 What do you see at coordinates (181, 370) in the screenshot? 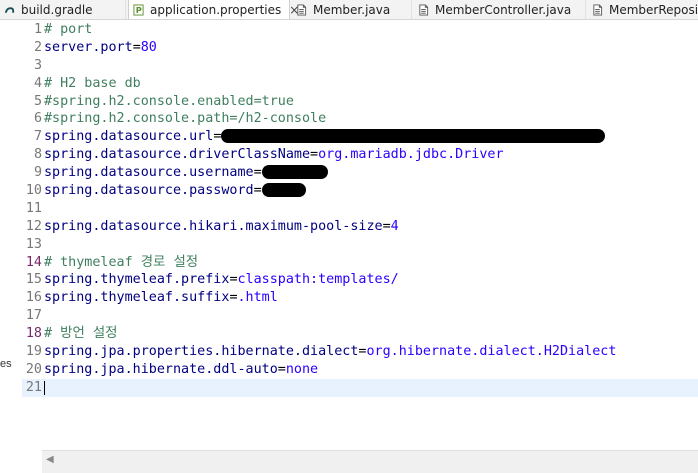
I see `line-code: spring.jpa.hibernate.ddl-auto=none` at bounding box center [181, 370].